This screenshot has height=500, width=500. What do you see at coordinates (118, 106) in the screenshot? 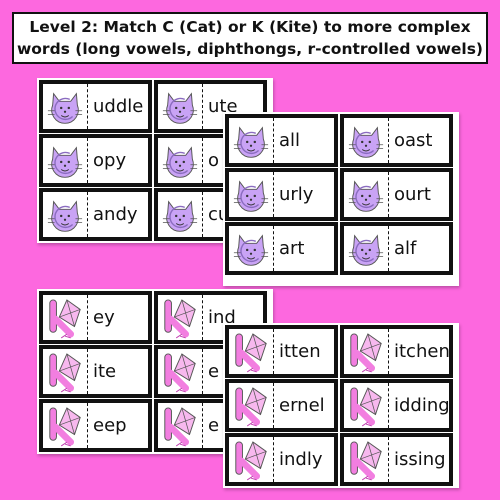
I see `word-ending: uddle` at bounding box center [118, 106].